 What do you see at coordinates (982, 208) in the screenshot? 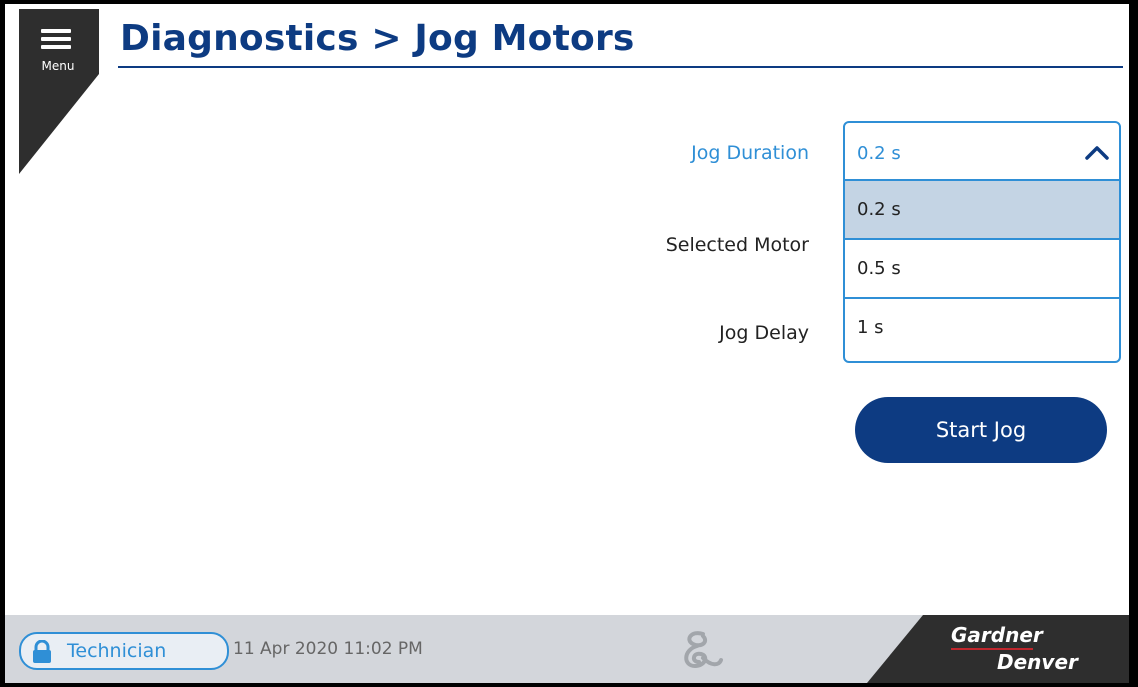
I see `dropdown-option-0-2s: 0.2 s` at bounding box center [982, 208].